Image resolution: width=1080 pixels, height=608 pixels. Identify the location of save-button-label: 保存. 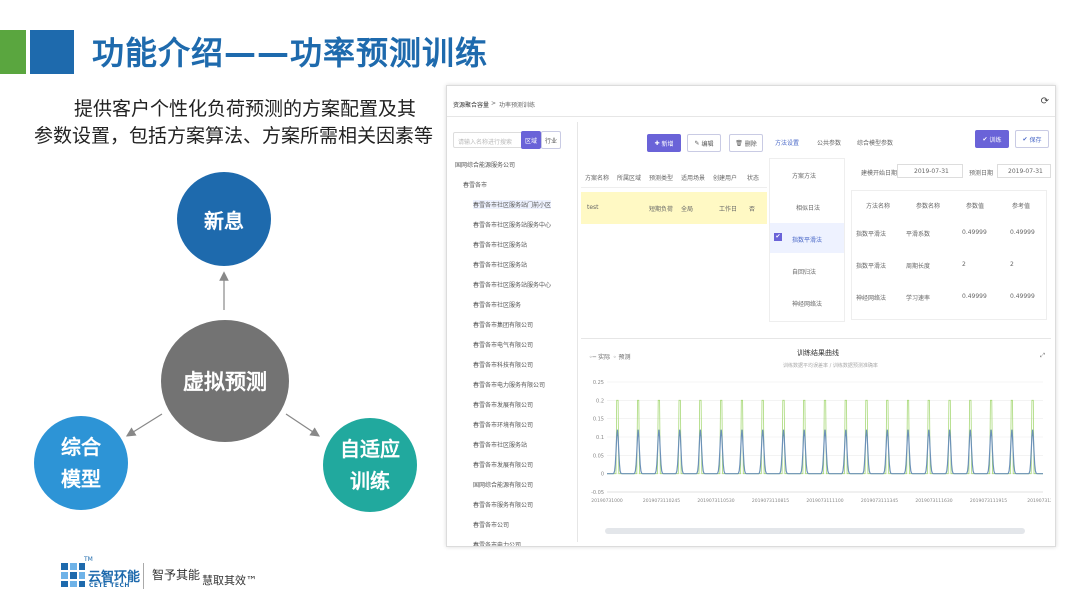
(1035, 140).